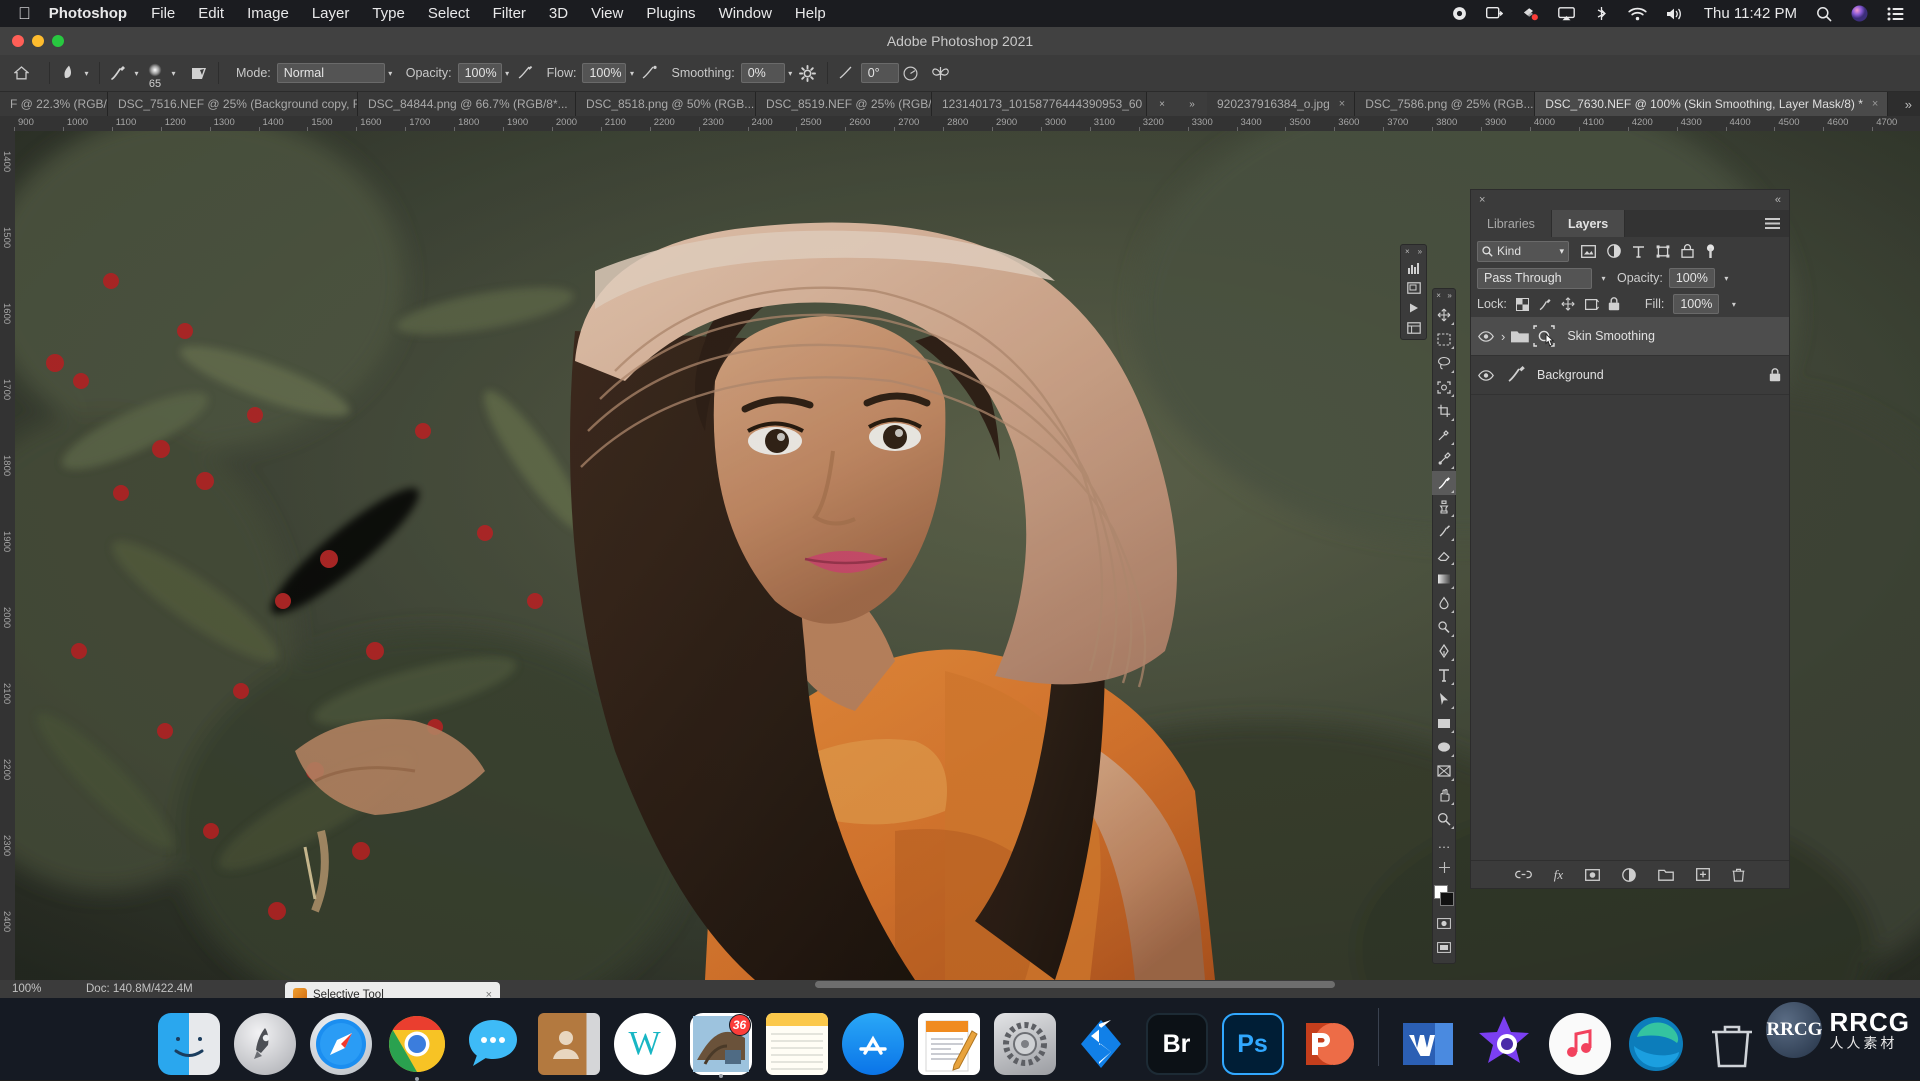 This screenshot has height=1081, width=1920. Describe the element at coordinates (1614, 304) in the screenshot. I see `lock-all-icon` at that location.